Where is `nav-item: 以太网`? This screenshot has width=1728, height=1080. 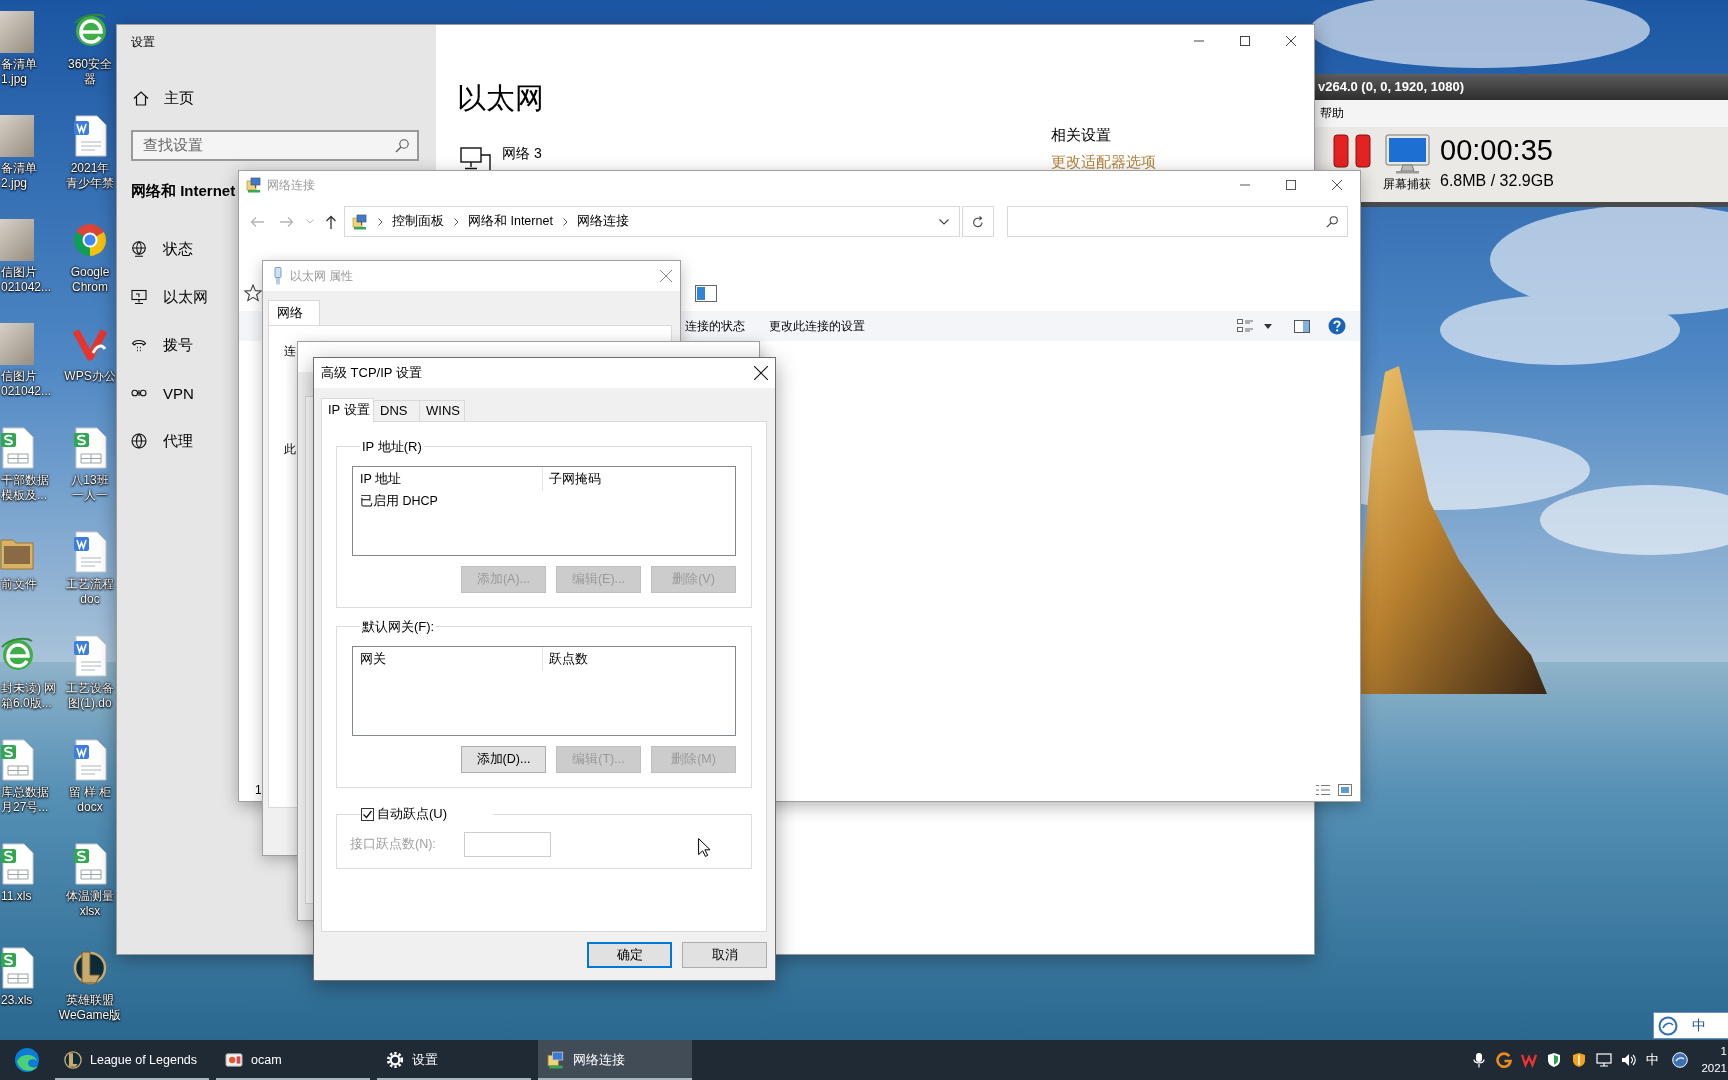
nav-item: 以太网 is located at coordinates (169, 297).